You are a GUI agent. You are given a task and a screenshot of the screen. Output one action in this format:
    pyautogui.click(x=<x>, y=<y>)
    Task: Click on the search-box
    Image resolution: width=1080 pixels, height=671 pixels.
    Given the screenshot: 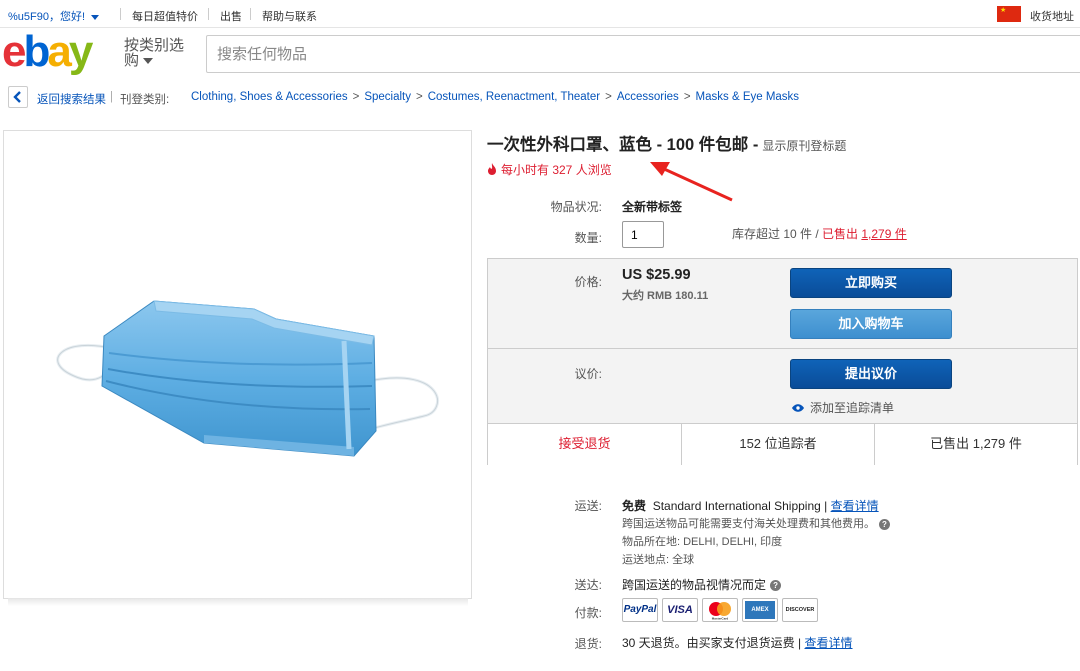 What is the action you would take?
    pyautogui.click(x=643, y=54)
    